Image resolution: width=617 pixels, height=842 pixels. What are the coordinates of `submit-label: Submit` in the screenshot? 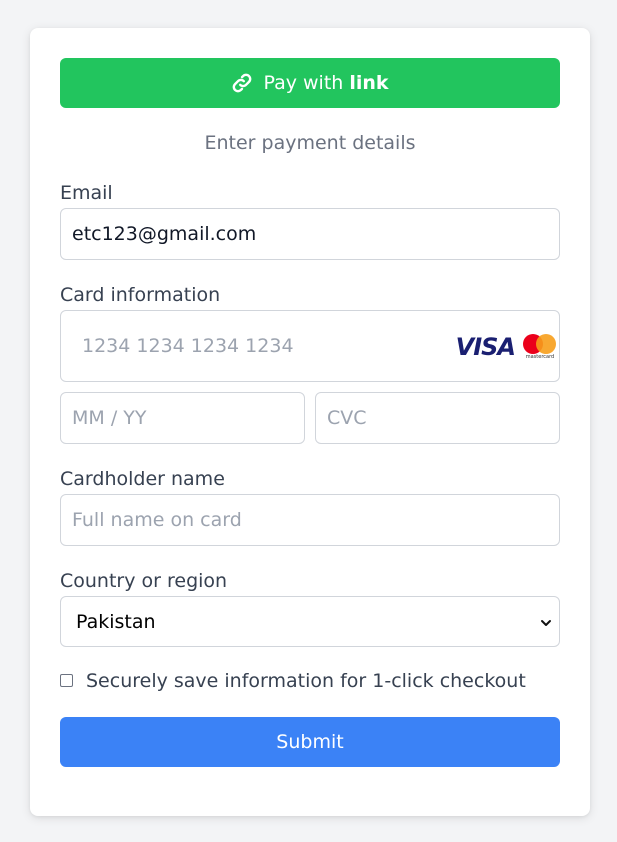 It's located at (310, 742).